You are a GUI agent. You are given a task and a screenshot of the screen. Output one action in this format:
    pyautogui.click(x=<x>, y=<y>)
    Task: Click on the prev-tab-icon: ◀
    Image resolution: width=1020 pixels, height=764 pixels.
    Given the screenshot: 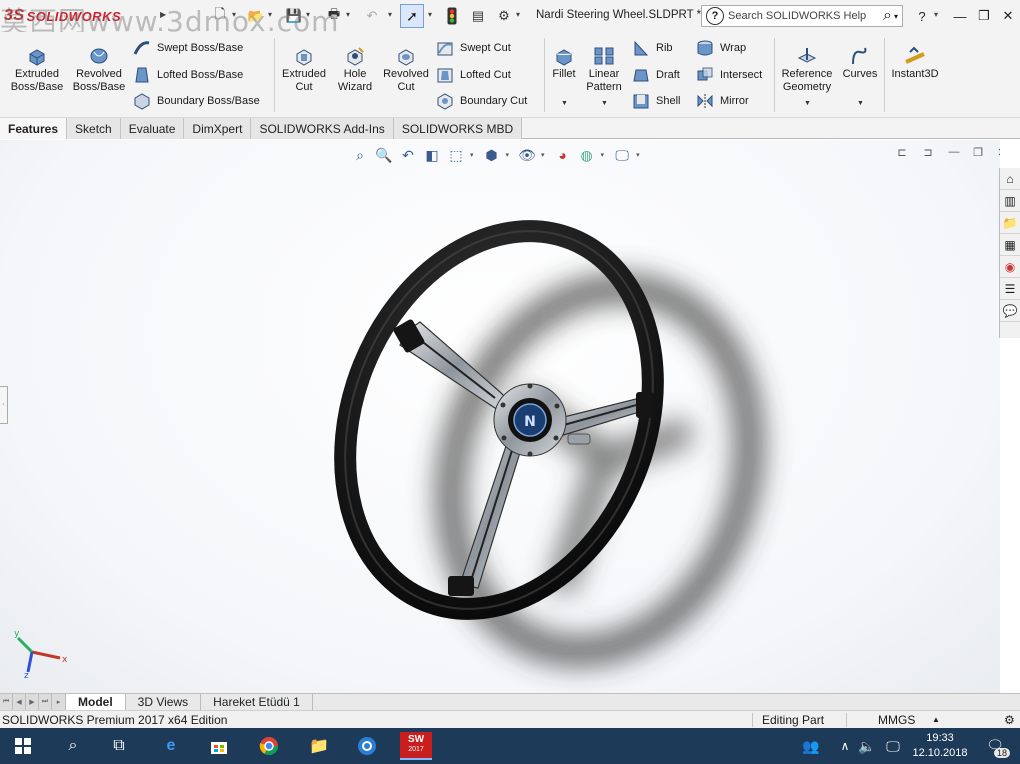 What is the action you would take?
    pyautogui.click(x=19, y=702)
    